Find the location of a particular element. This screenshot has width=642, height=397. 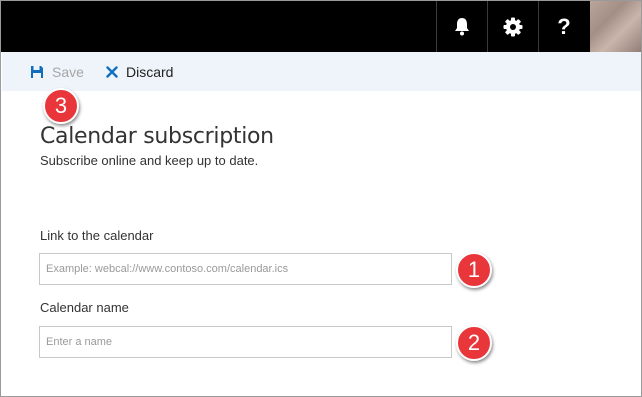

bell-icon is located at coordinates (462, 26).